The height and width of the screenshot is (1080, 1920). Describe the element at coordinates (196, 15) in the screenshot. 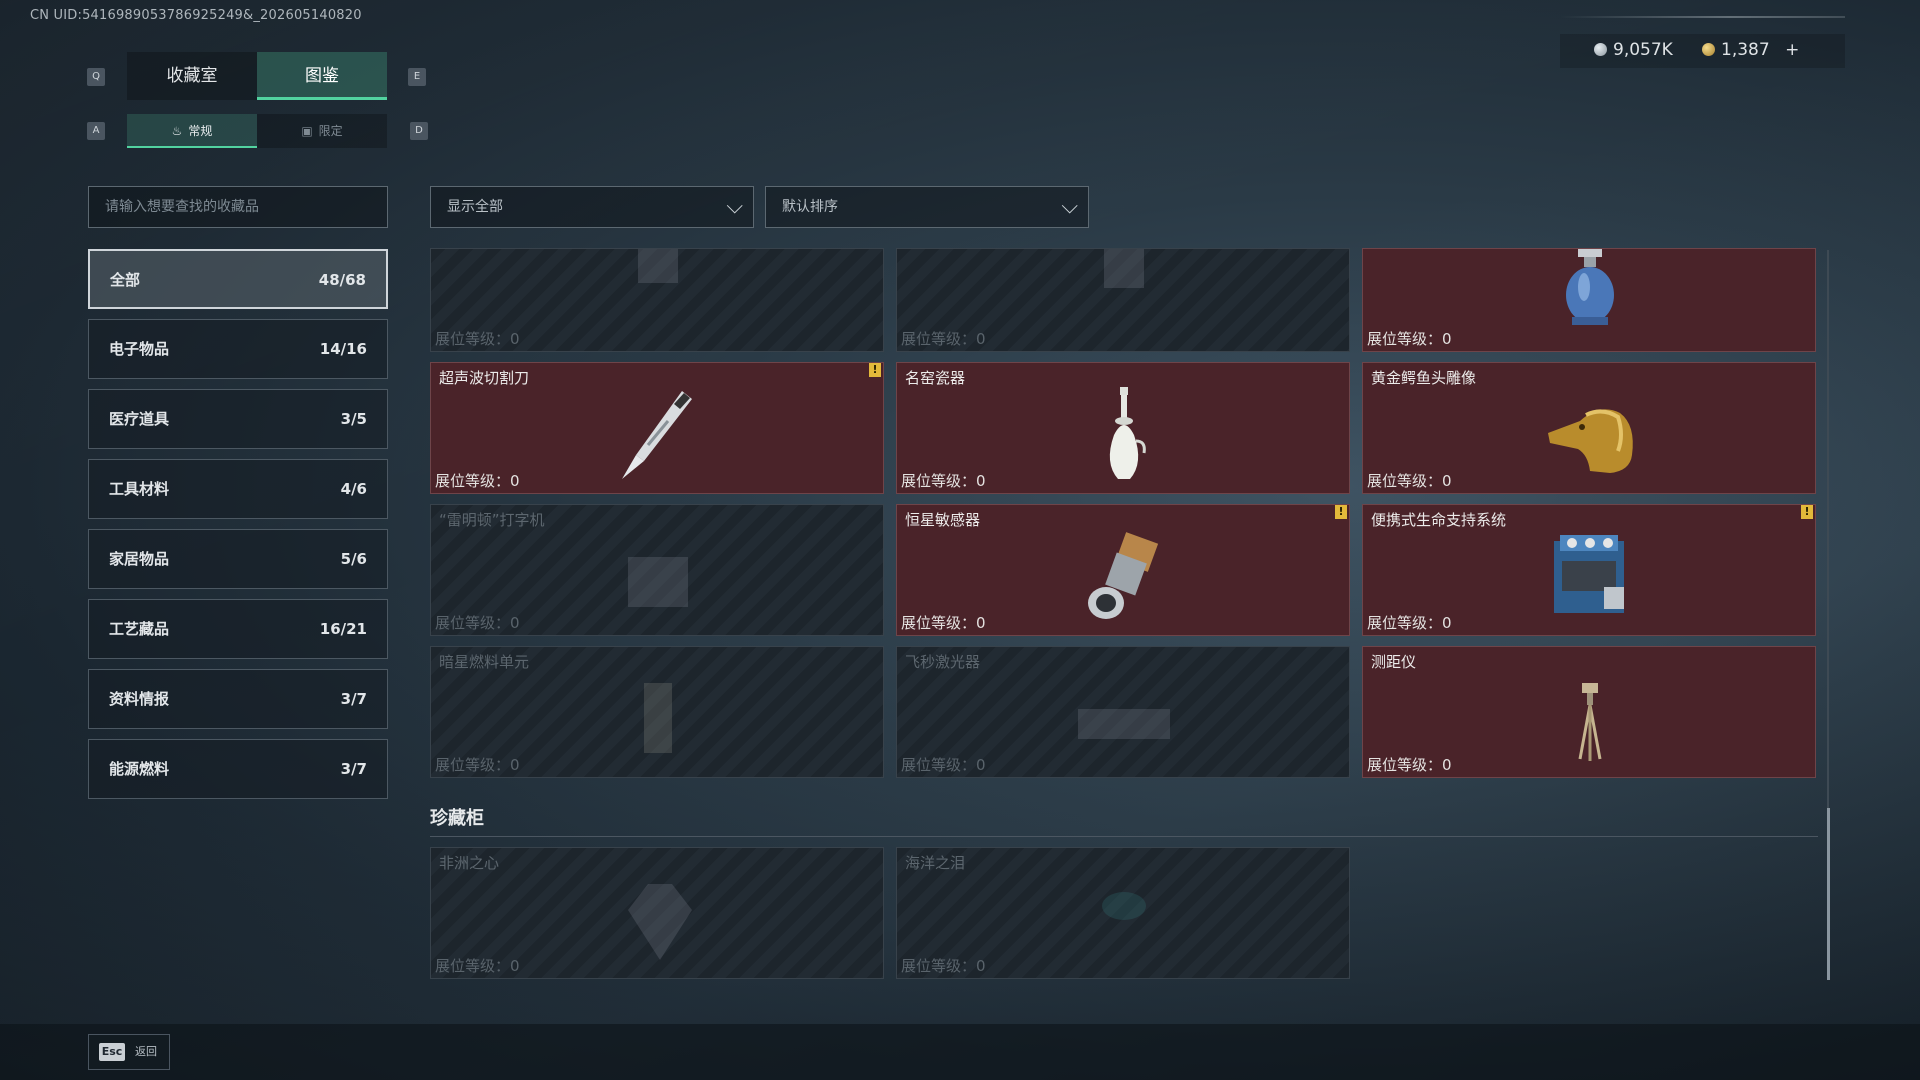

I see `uid-label: CN UID:5416989053786925249&_202605140820` at that location.